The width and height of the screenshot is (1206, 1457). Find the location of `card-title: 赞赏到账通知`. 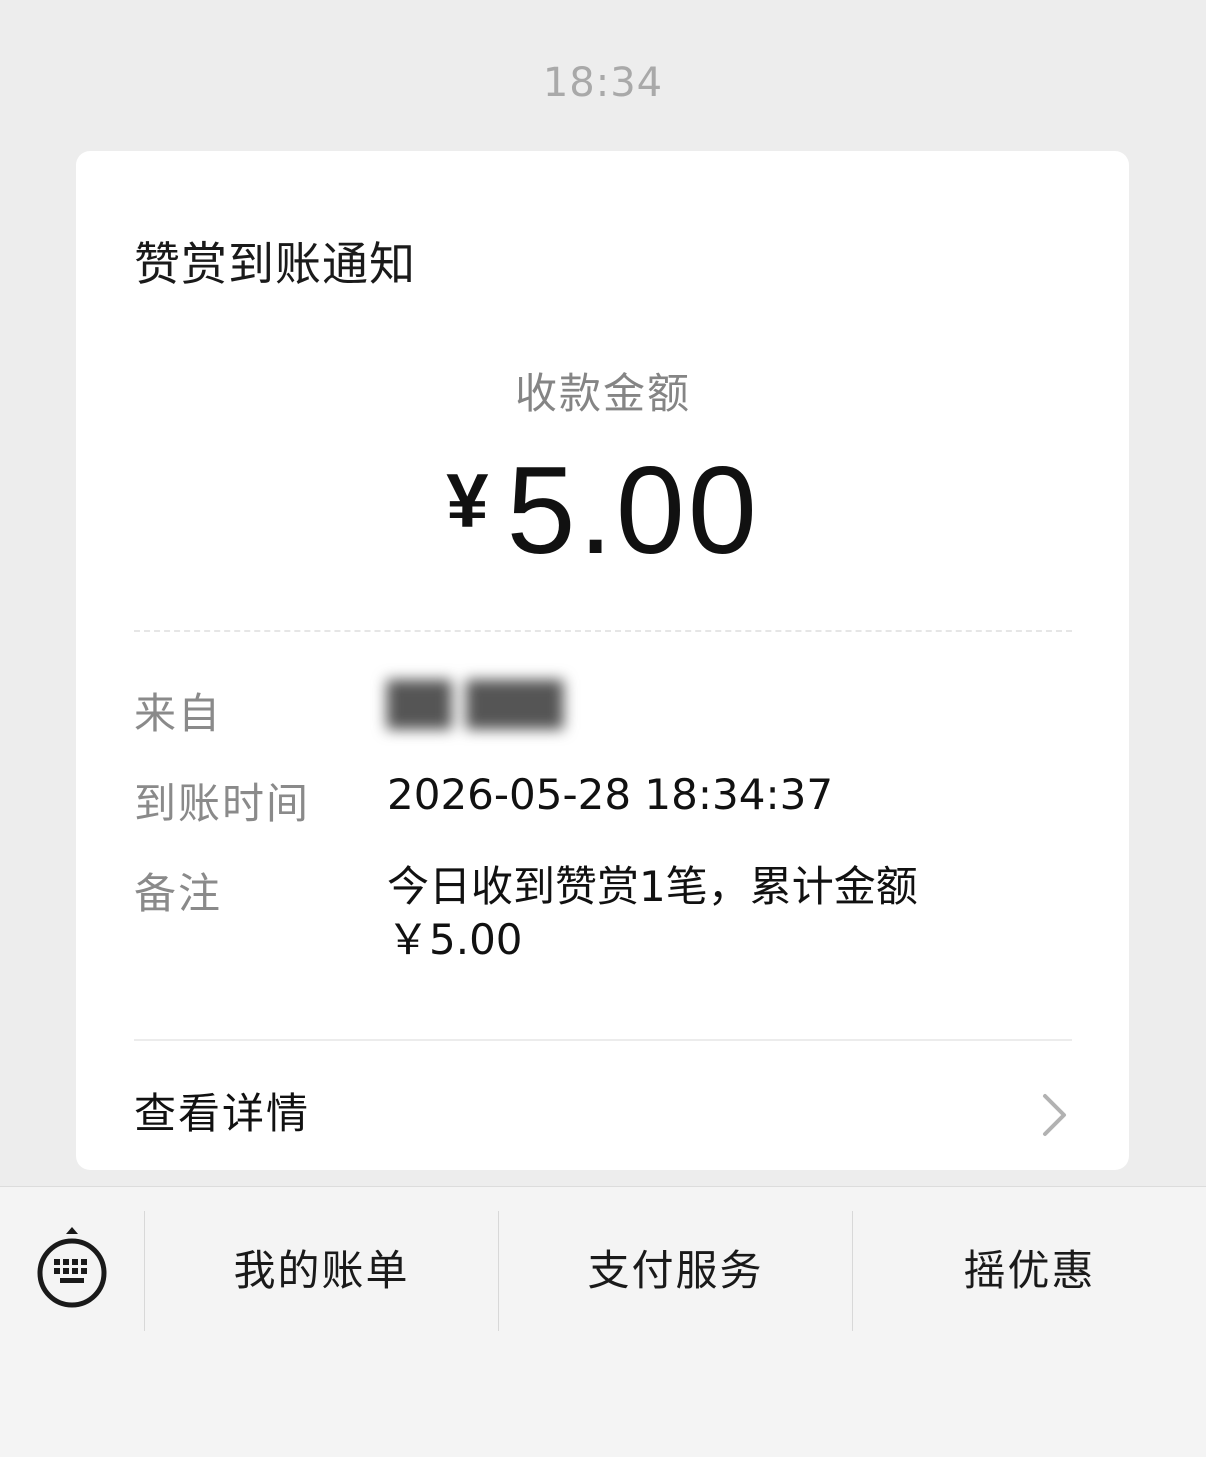

card-title: 赞赏到账通知 is located at coordinates (275, 264).